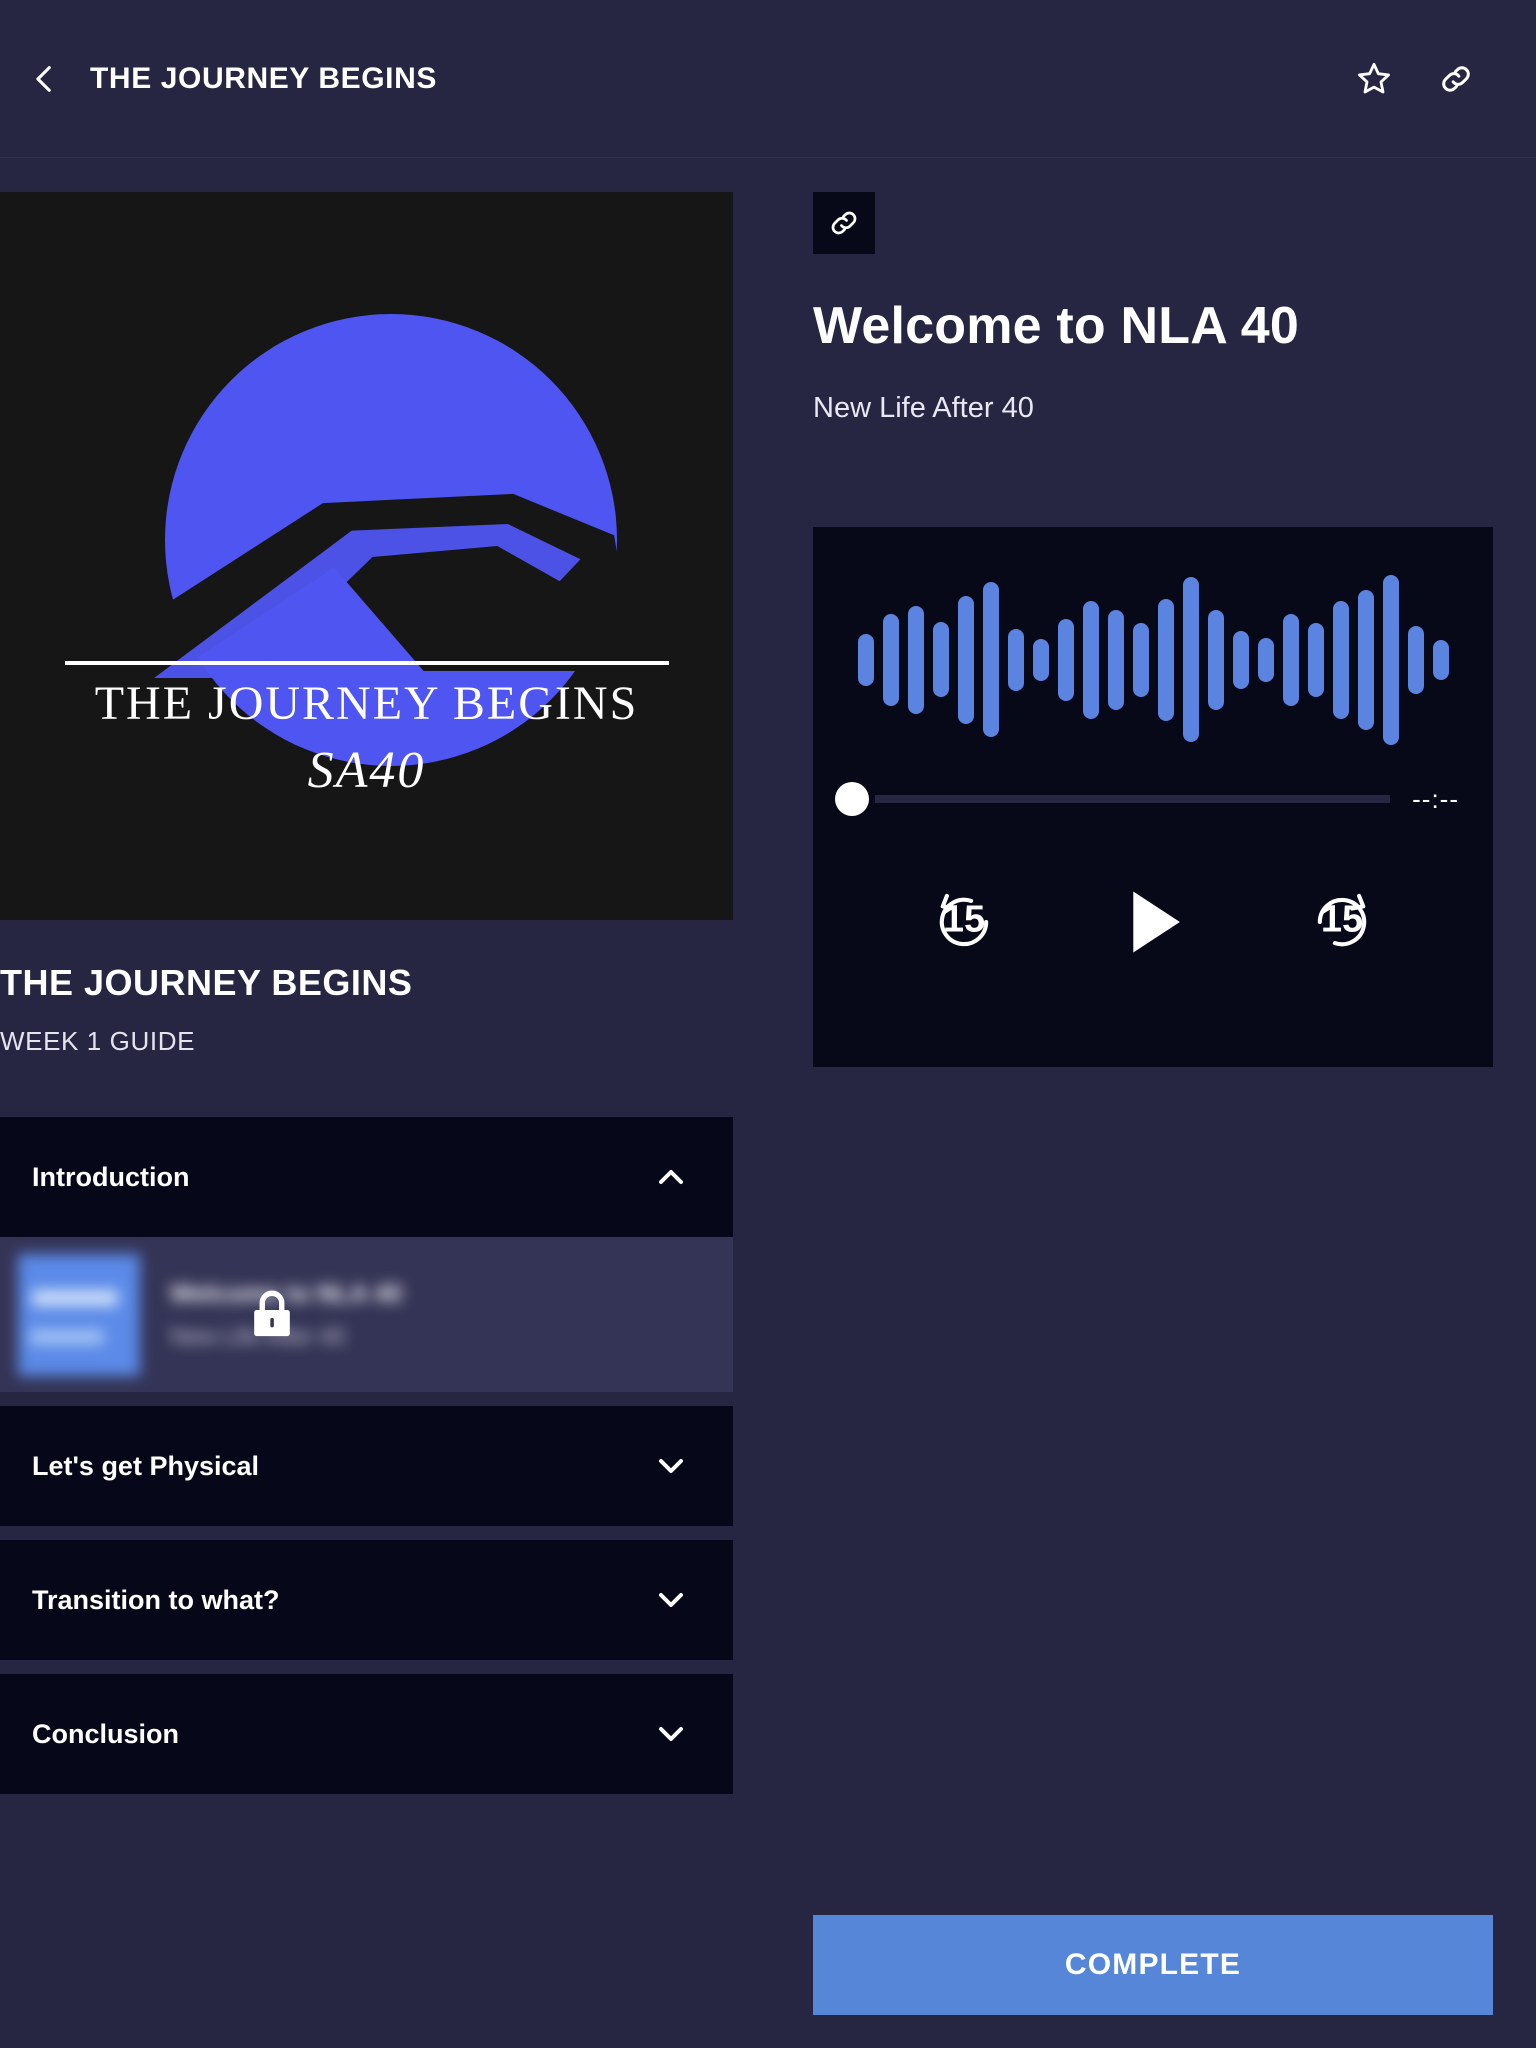  Describe the element at coordinates (366, 1177) in the screenshot. I see `accordion-header-introduction: Introduction` at that location.